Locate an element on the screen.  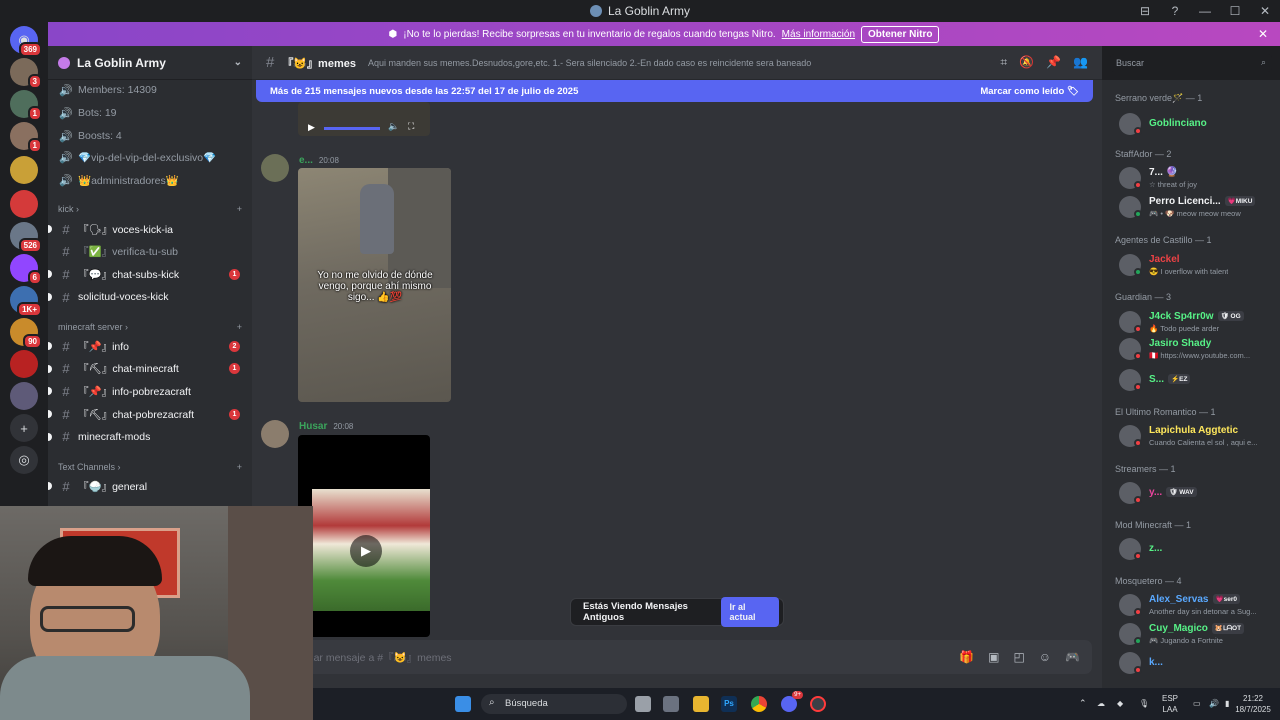
guild-header: La Goblin Army ⌄ is located at coordinates (150, 63).